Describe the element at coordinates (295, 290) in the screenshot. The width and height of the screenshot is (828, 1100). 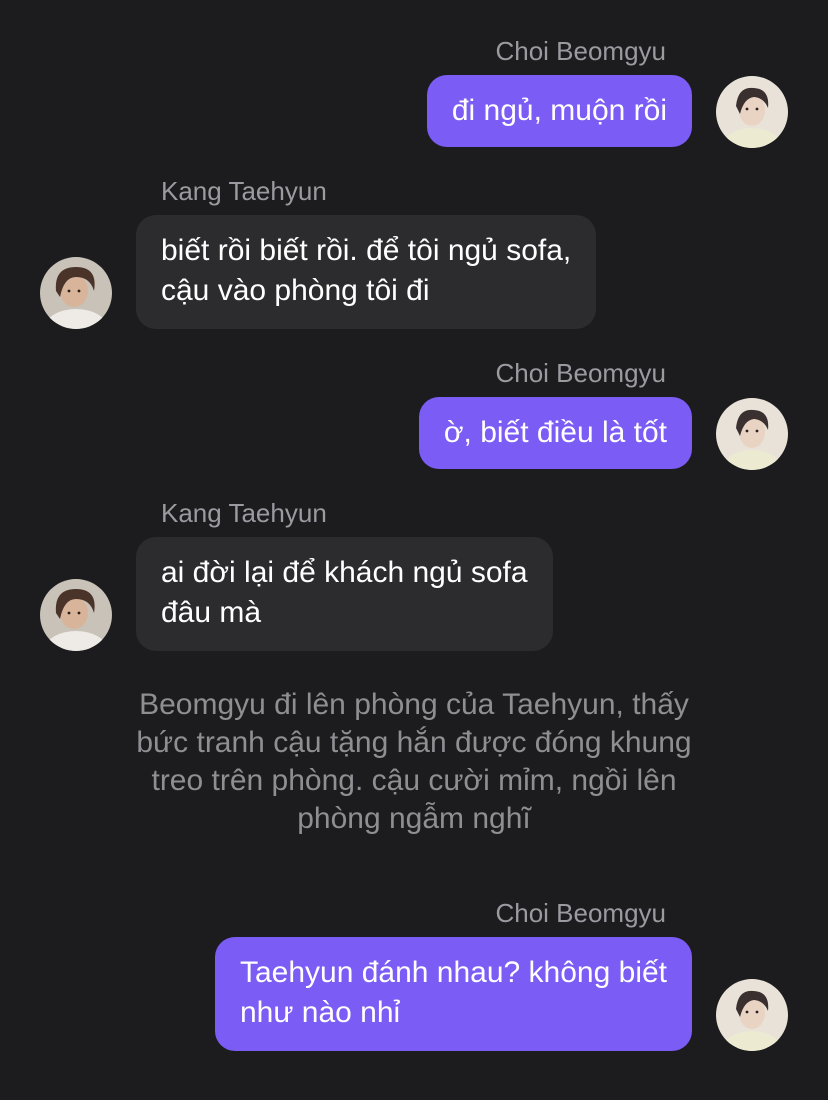
I see `message-line: cậu vào phòng tôi đi` at that location.